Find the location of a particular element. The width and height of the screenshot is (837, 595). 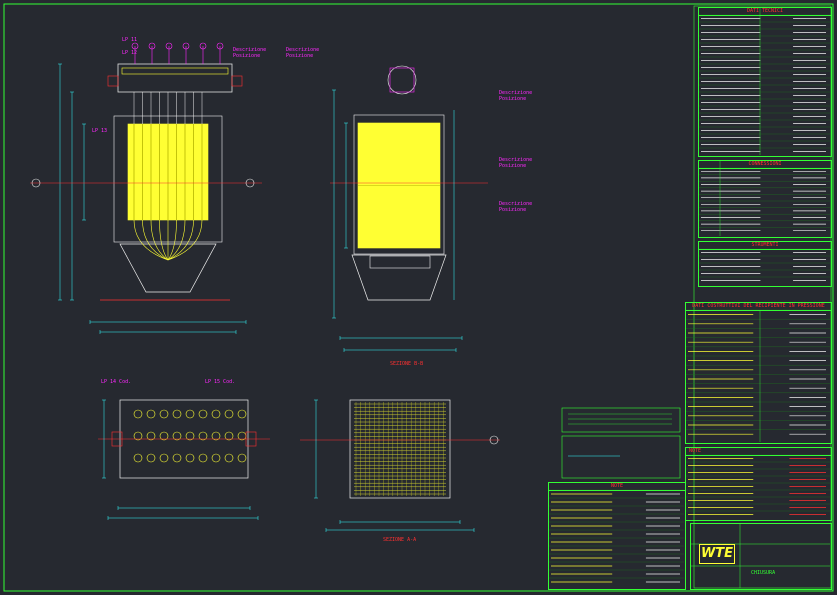

header-pipe is located at coordinates (175, 71).